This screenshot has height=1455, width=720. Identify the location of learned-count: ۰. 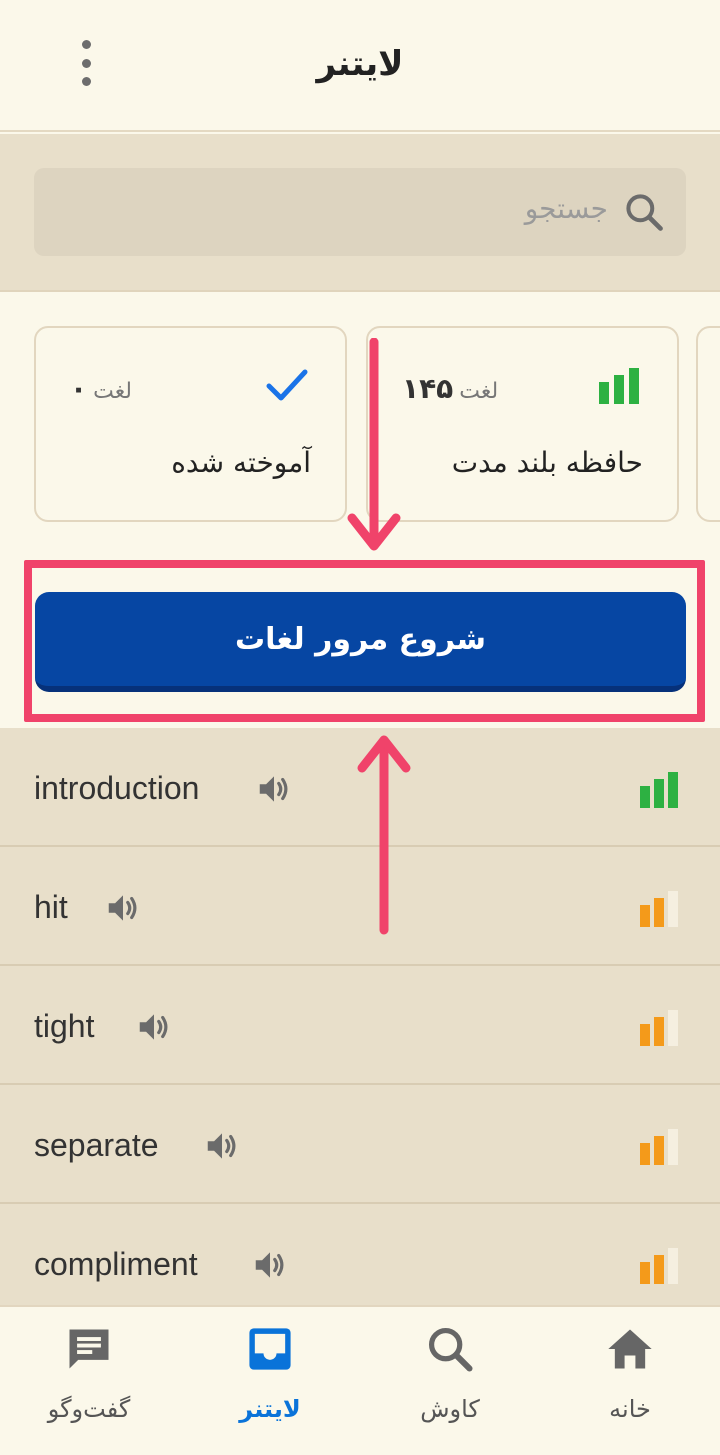
(79, 388).